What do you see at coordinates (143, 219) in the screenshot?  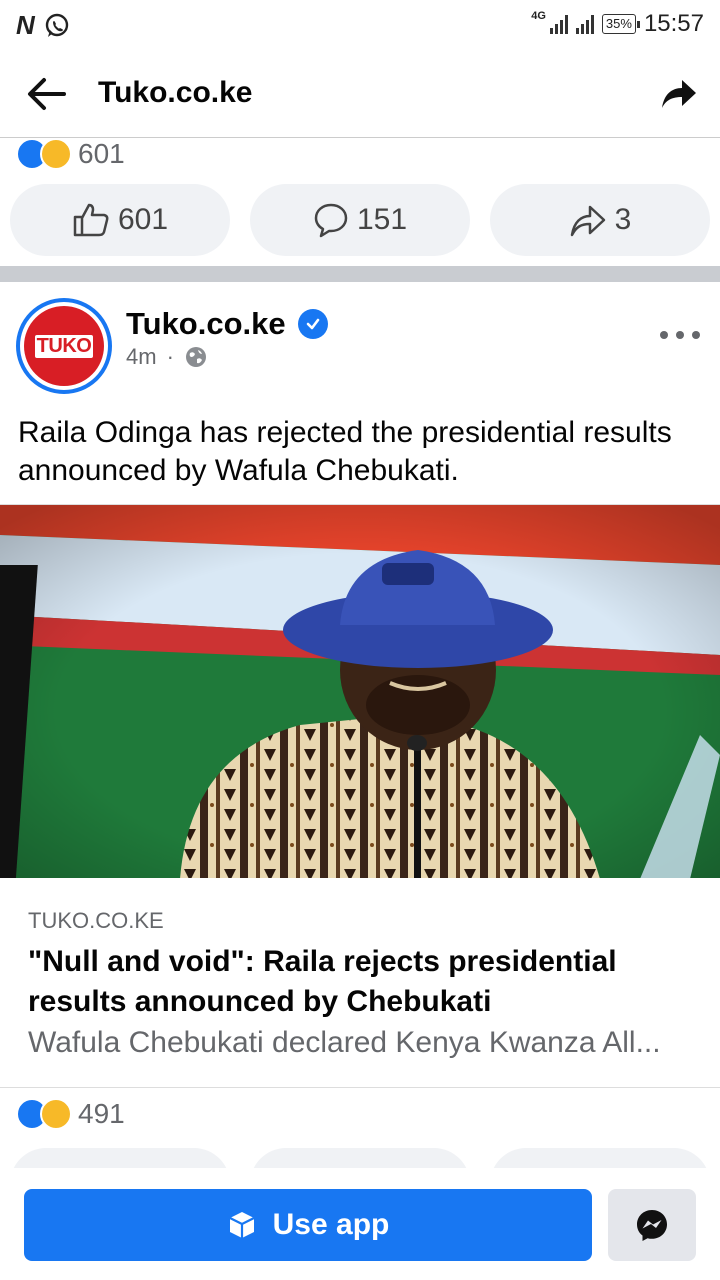 I see `like-count: 601` at bounding box center [143, 219].